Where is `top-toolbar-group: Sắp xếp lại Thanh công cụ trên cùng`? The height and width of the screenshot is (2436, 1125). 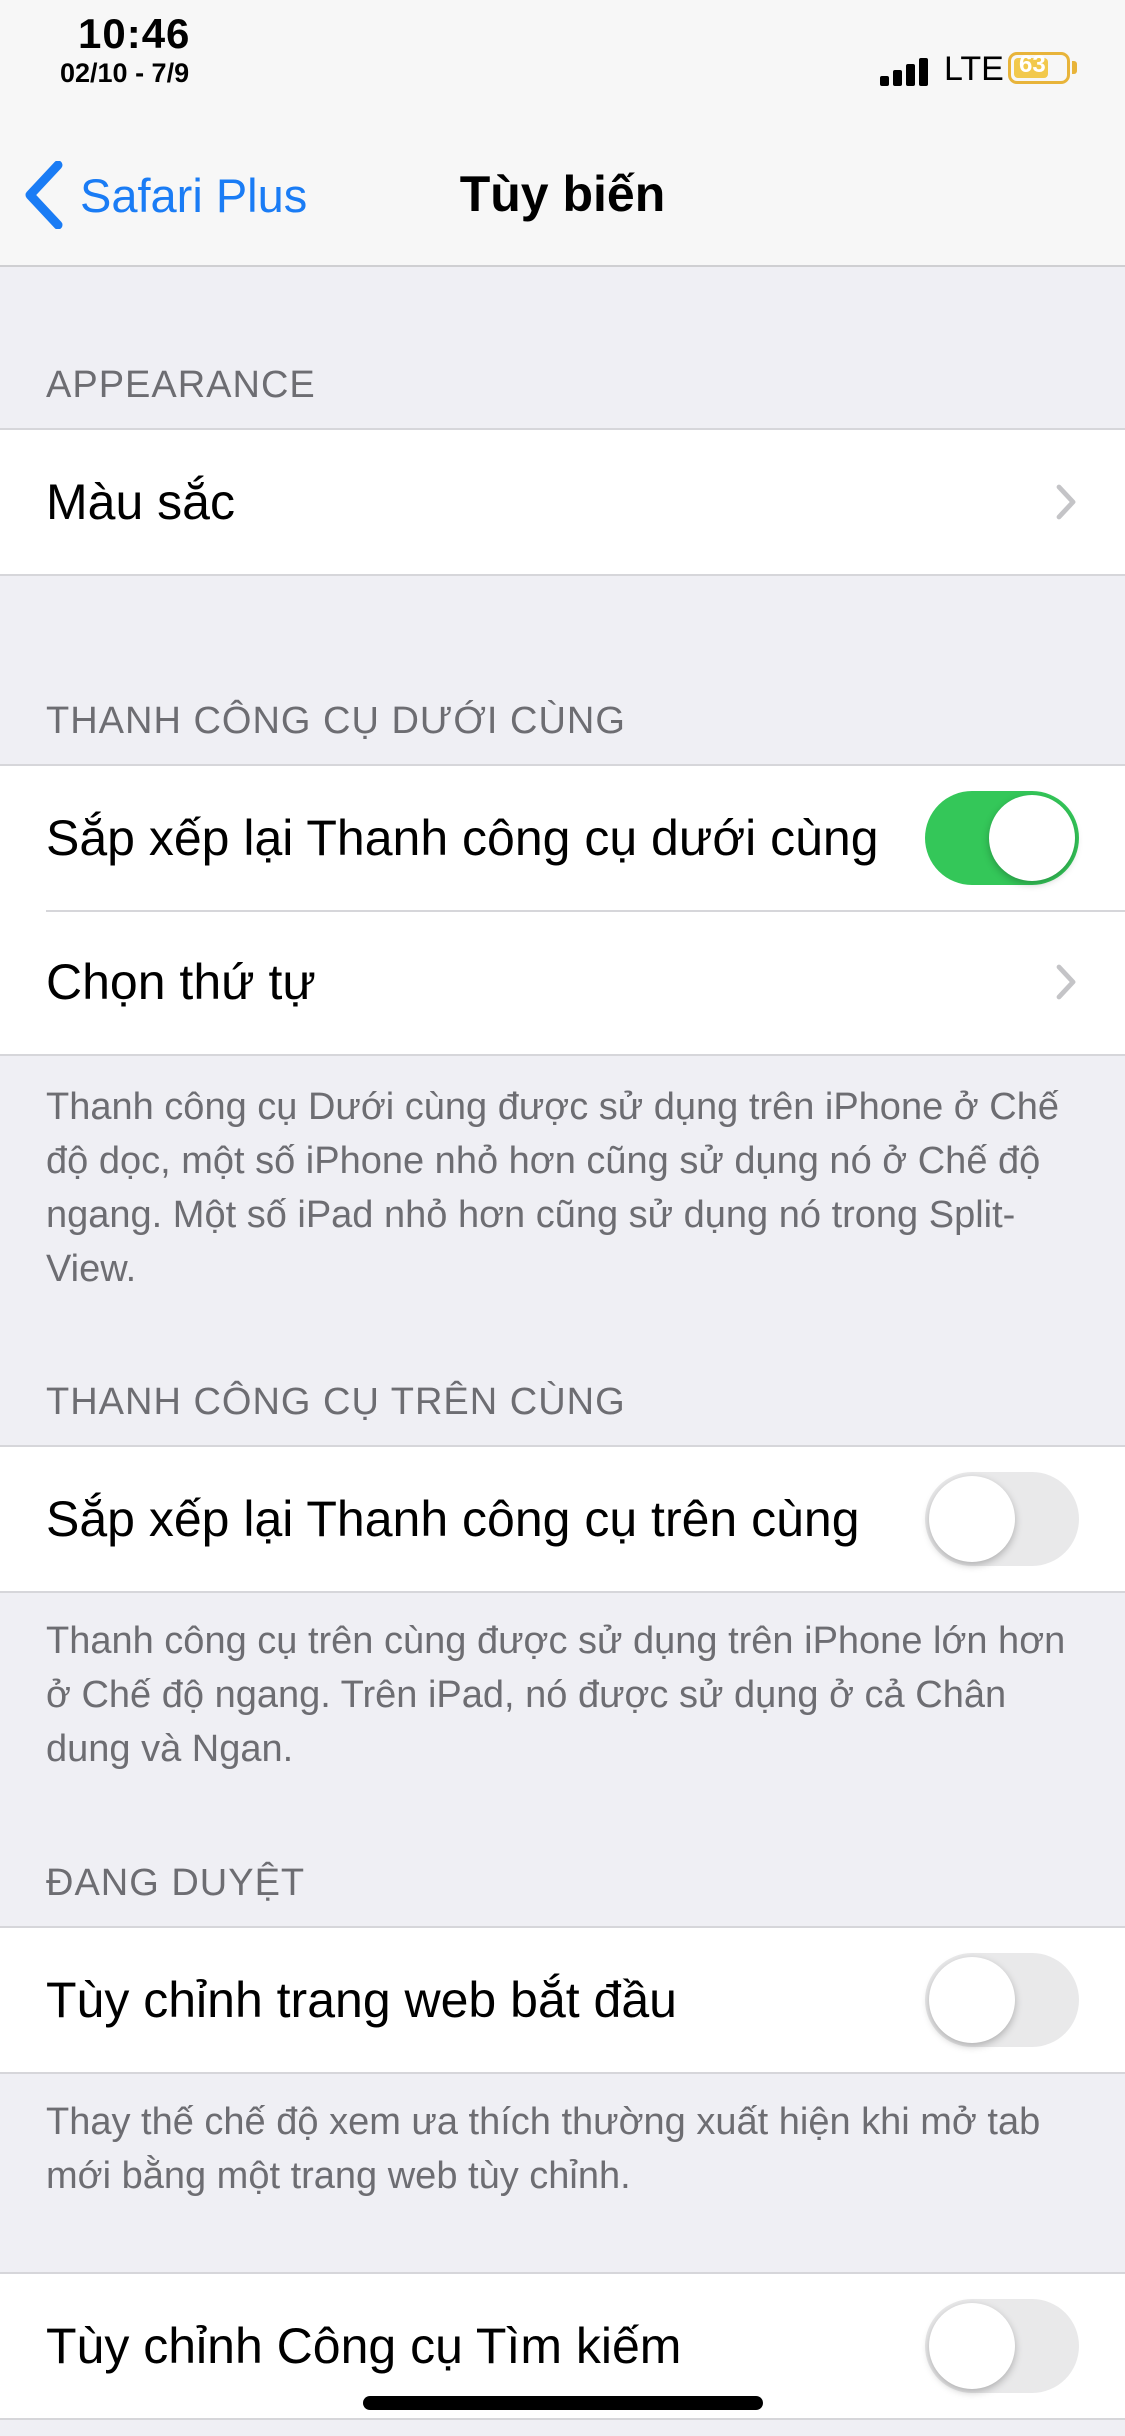 top-toolbar-group: Sắp xếp lại Thanh công cụ trên cùng is located at coordinates (562, 1519).